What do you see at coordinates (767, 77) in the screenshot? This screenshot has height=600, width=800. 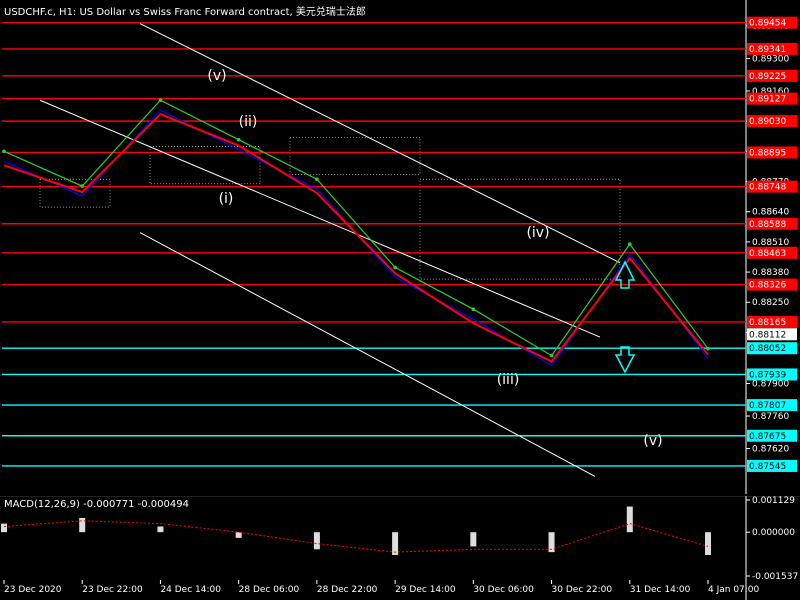 I see `resistance-price-label: 0.89225` at bounding box center [767, 77].